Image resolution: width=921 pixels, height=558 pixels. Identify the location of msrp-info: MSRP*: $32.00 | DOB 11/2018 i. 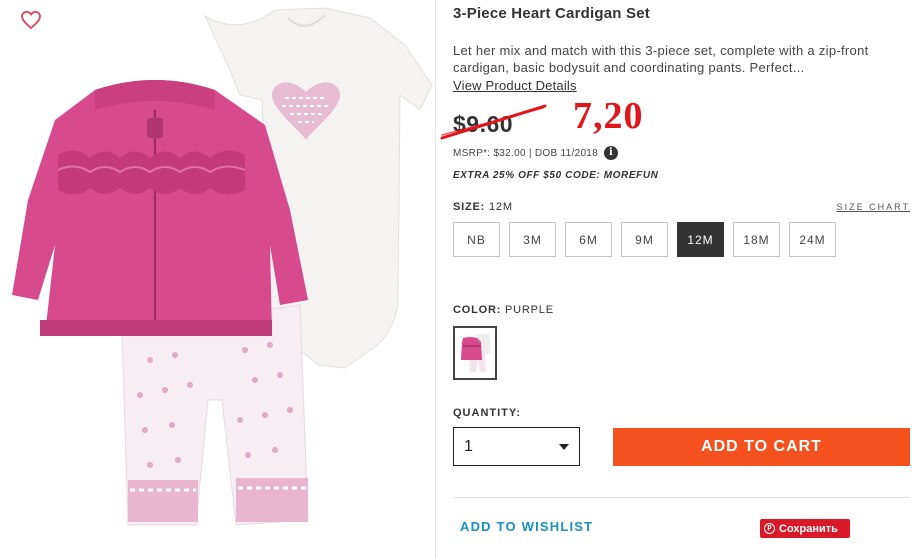
(536, 153).